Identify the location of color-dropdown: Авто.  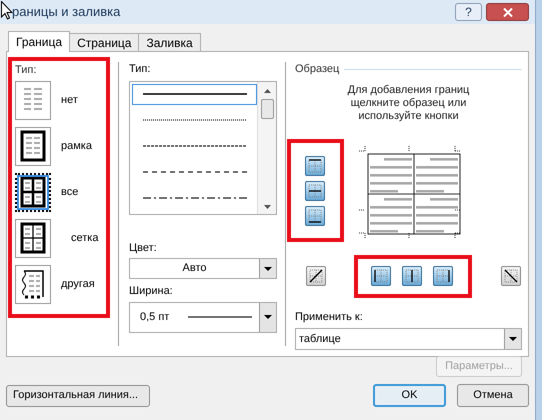
(203, 268).